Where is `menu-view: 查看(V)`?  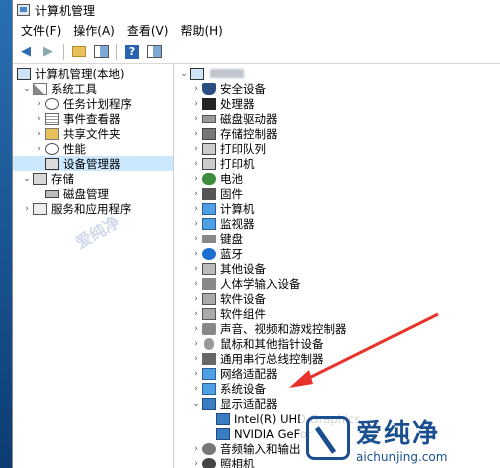 menu-view: 查看(V) is located at coordinates (148, 30).